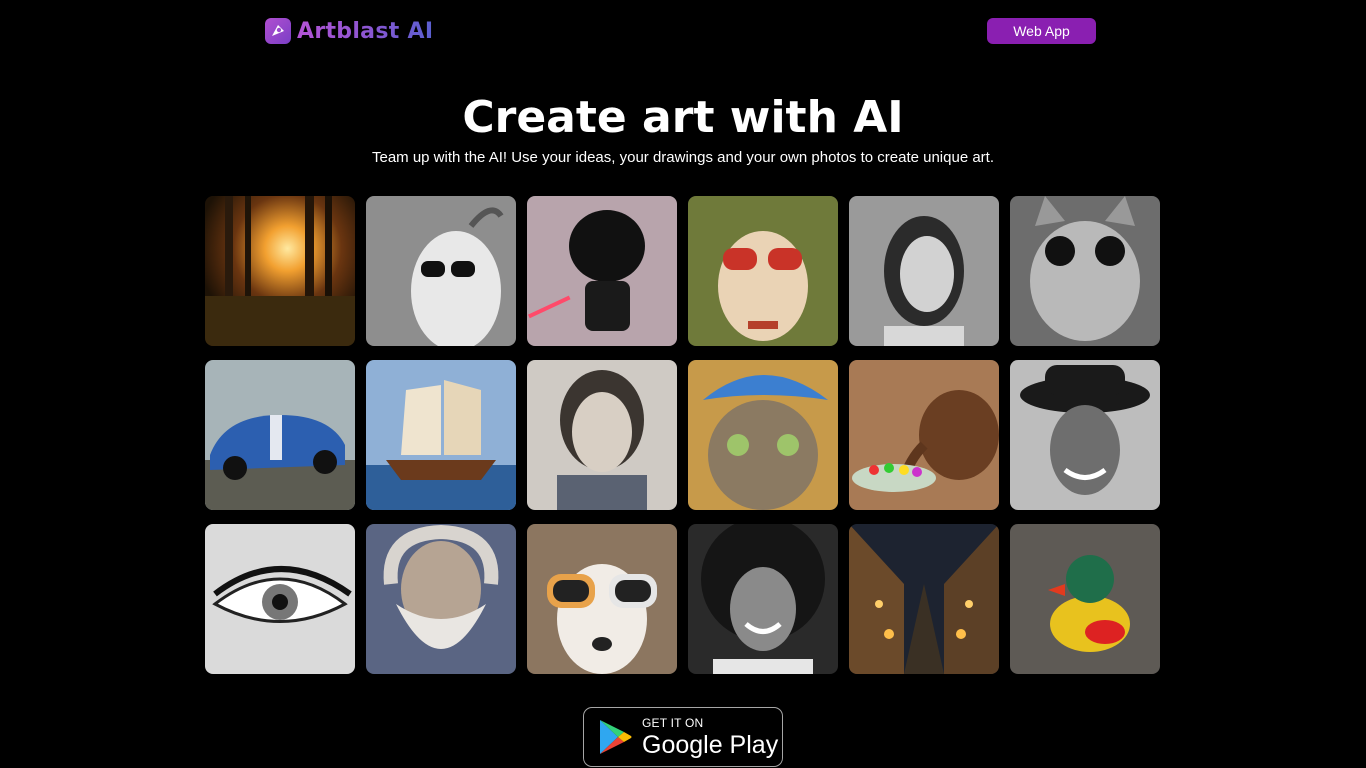 This screenshot has height=768, width=1366. What do you see at coordinates (763, 599) in the screenshot?
I see `gallery-image-smiling-woman-bw` at bounding box center [763, 599].